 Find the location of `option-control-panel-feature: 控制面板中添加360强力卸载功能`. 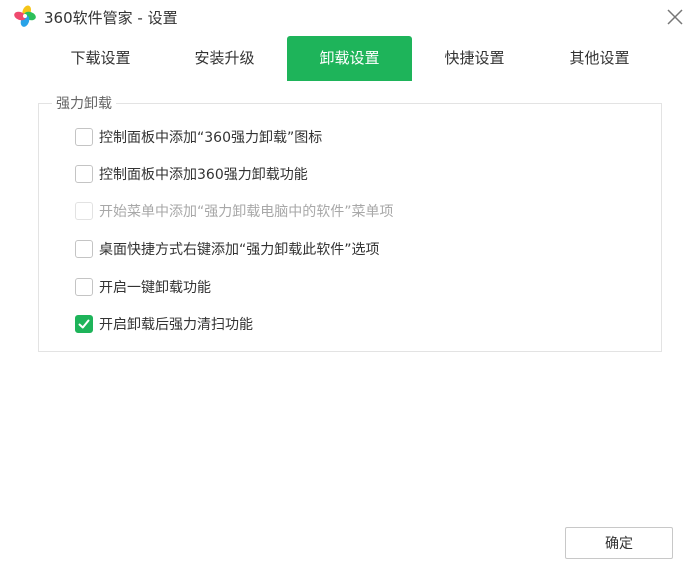

option-control-panel-feature: 控制面板中添加360强力卸载功能 is located at coordinates (191, 174).